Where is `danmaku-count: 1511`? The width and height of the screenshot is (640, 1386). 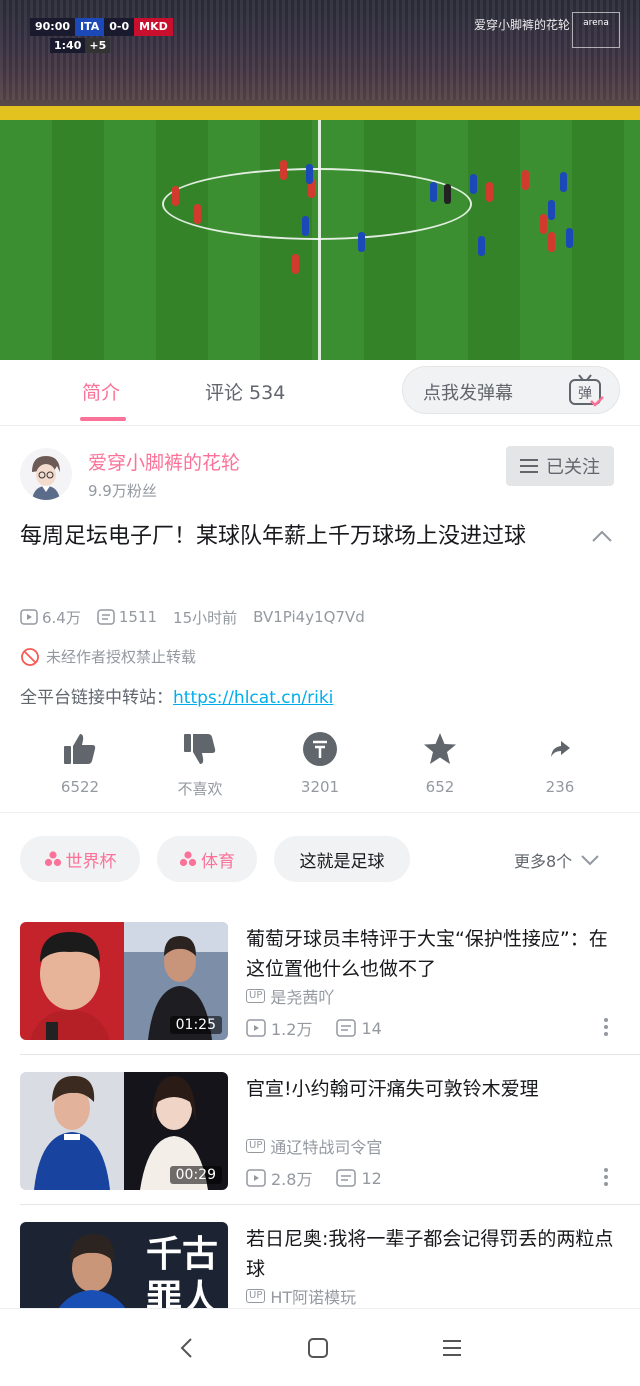 danmaku-count: 1511 is located at coordinates (138, 617).